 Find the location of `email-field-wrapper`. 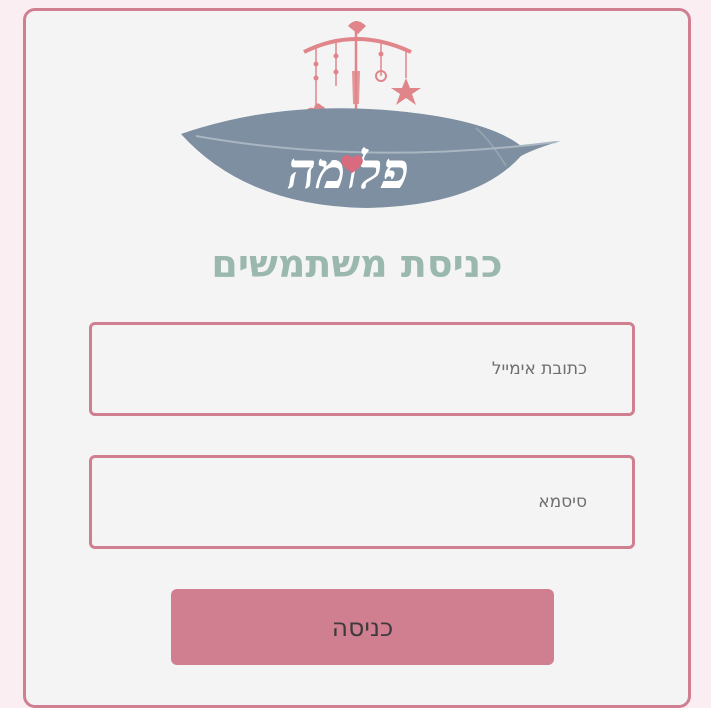

email-field-wrapper is located at coordinates (362, 369).